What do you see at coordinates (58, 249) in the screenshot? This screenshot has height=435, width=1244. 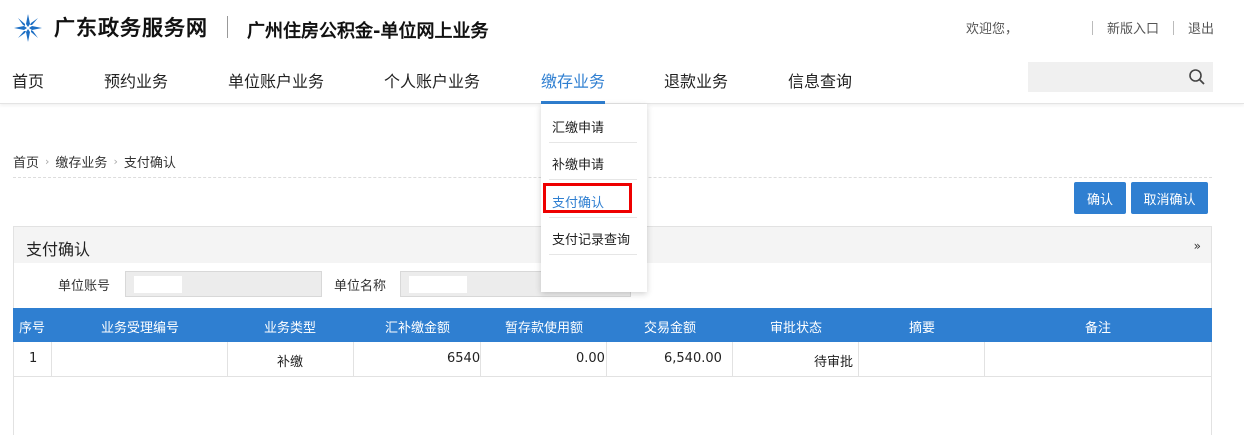 I see `panel-title: 支付确认` at bounding box center [58, 249].